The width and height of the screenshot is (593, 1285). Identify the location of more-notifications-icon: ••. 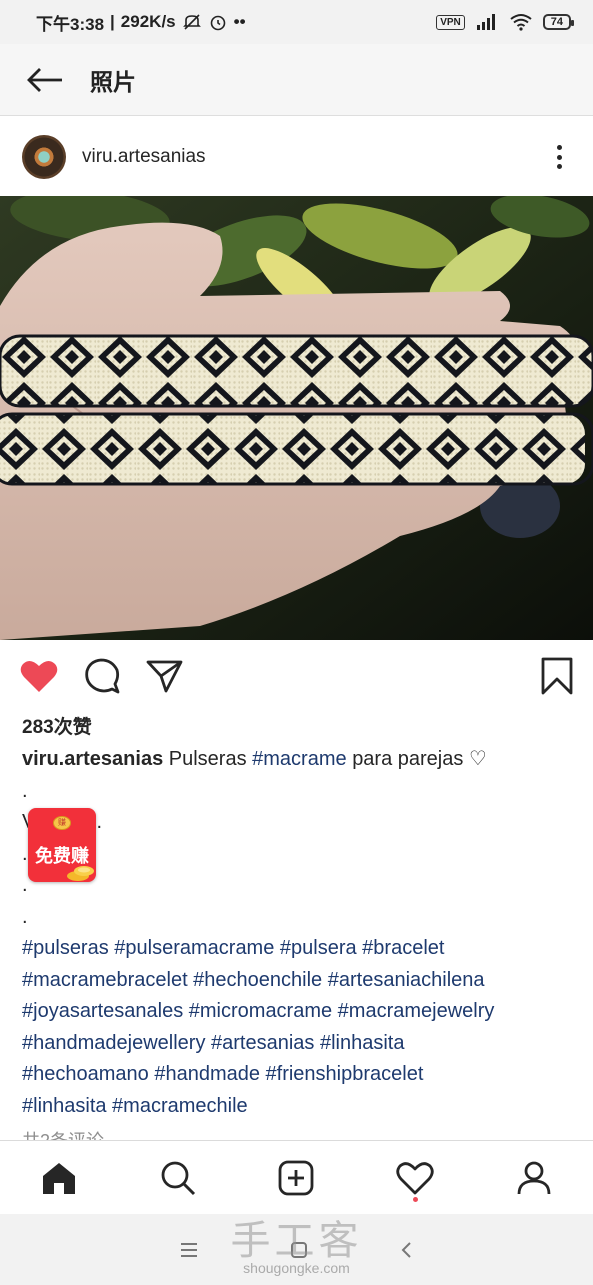
(239, 21).